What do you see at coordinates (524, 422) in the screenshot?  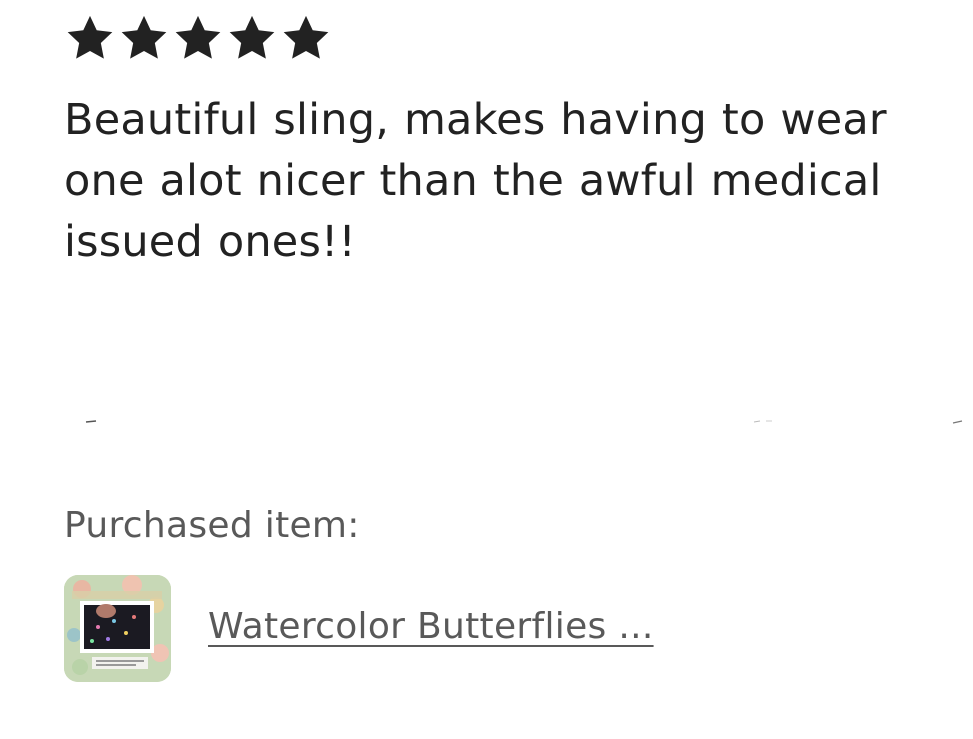 I see `divider` at bounding box center [524, 422].